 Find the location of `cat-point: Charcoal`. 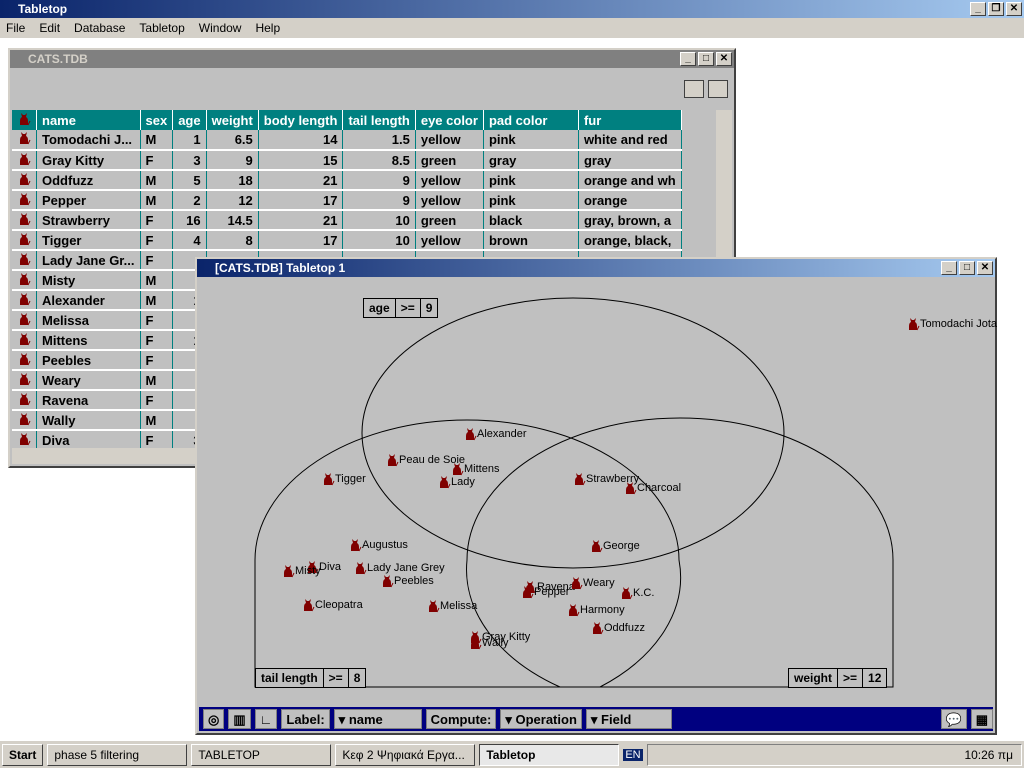

cat-point: Charcoal is located at coordinates (652, 488).